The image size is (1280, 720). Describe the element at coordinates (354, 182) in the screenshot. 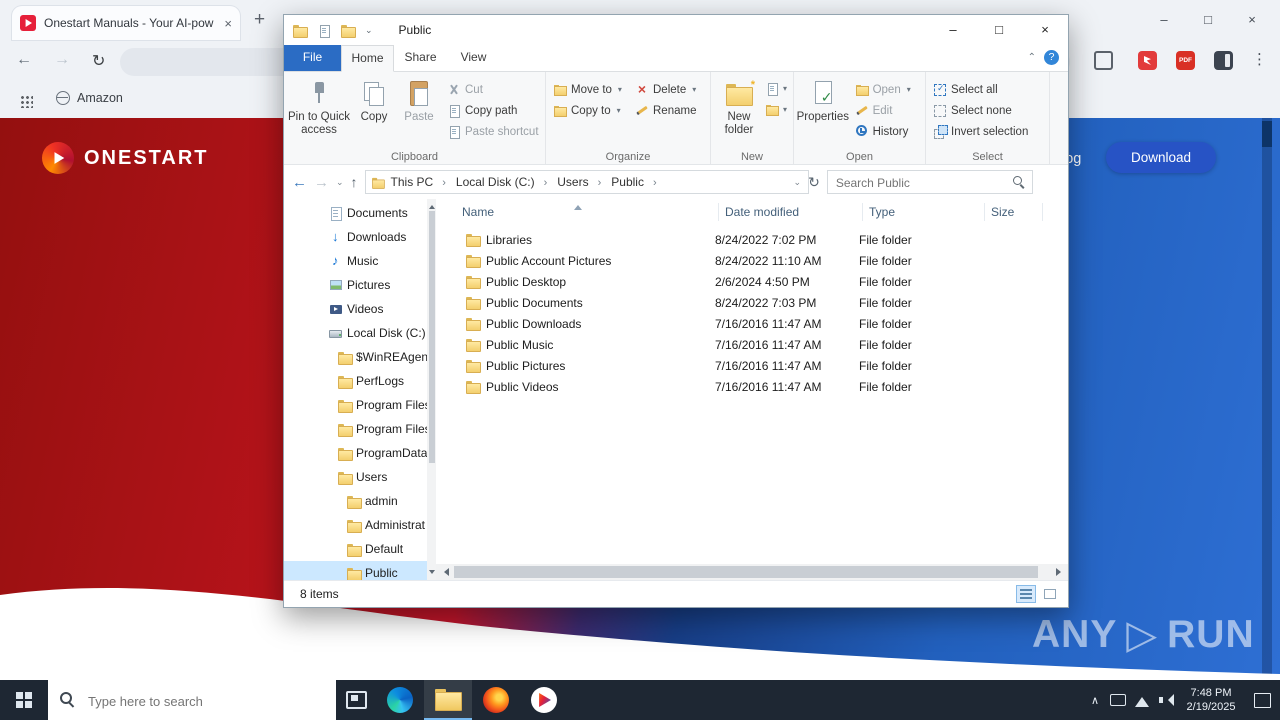

I see `up-icon: ↑` at that location.